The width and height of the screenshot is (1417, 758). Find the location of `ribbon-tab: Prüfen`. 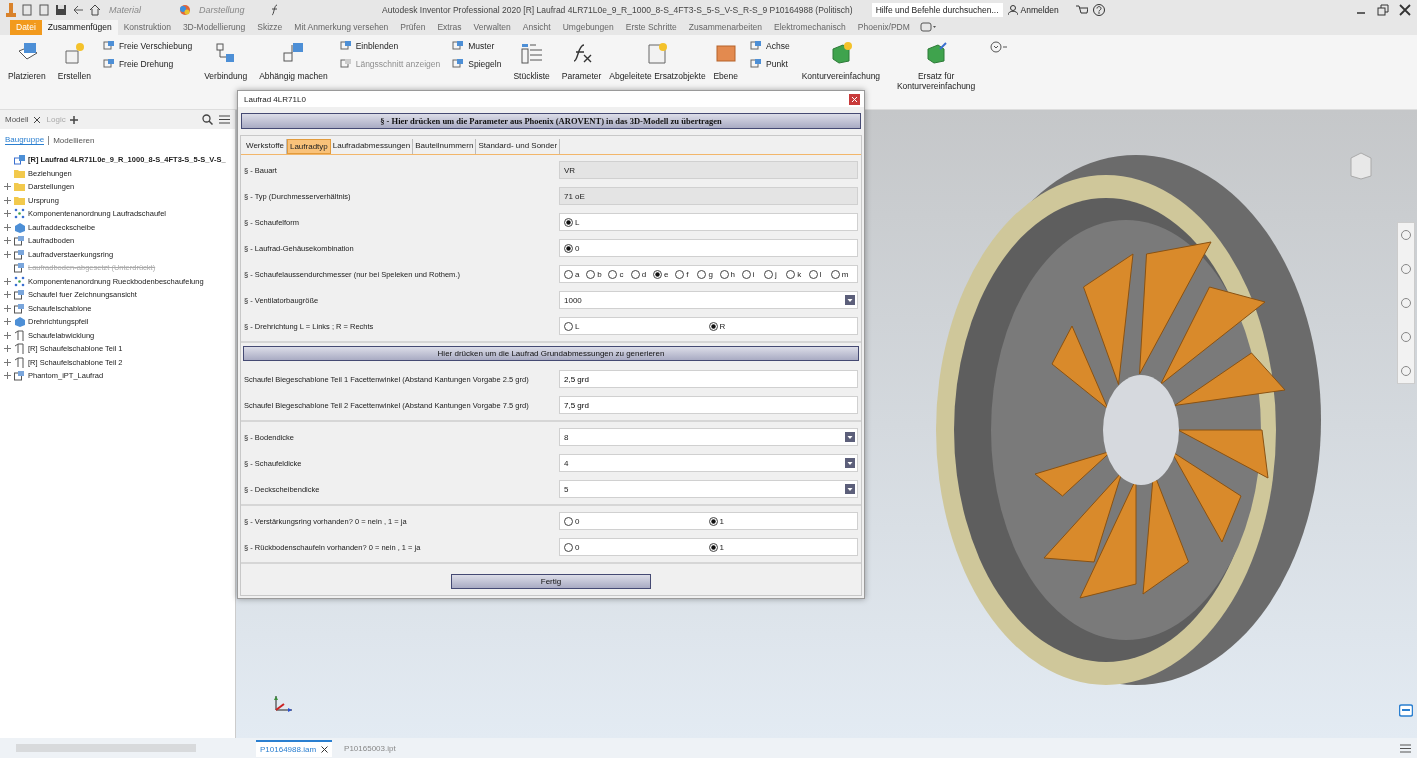

ribbon-tab: Prüfen is located at coordinates (413, 27).